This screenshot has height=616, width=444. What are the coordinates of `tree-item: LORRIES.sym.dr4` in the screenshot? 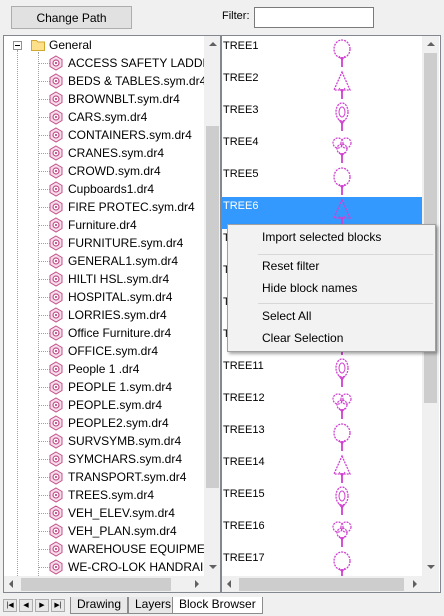 It's located at (126, 315).